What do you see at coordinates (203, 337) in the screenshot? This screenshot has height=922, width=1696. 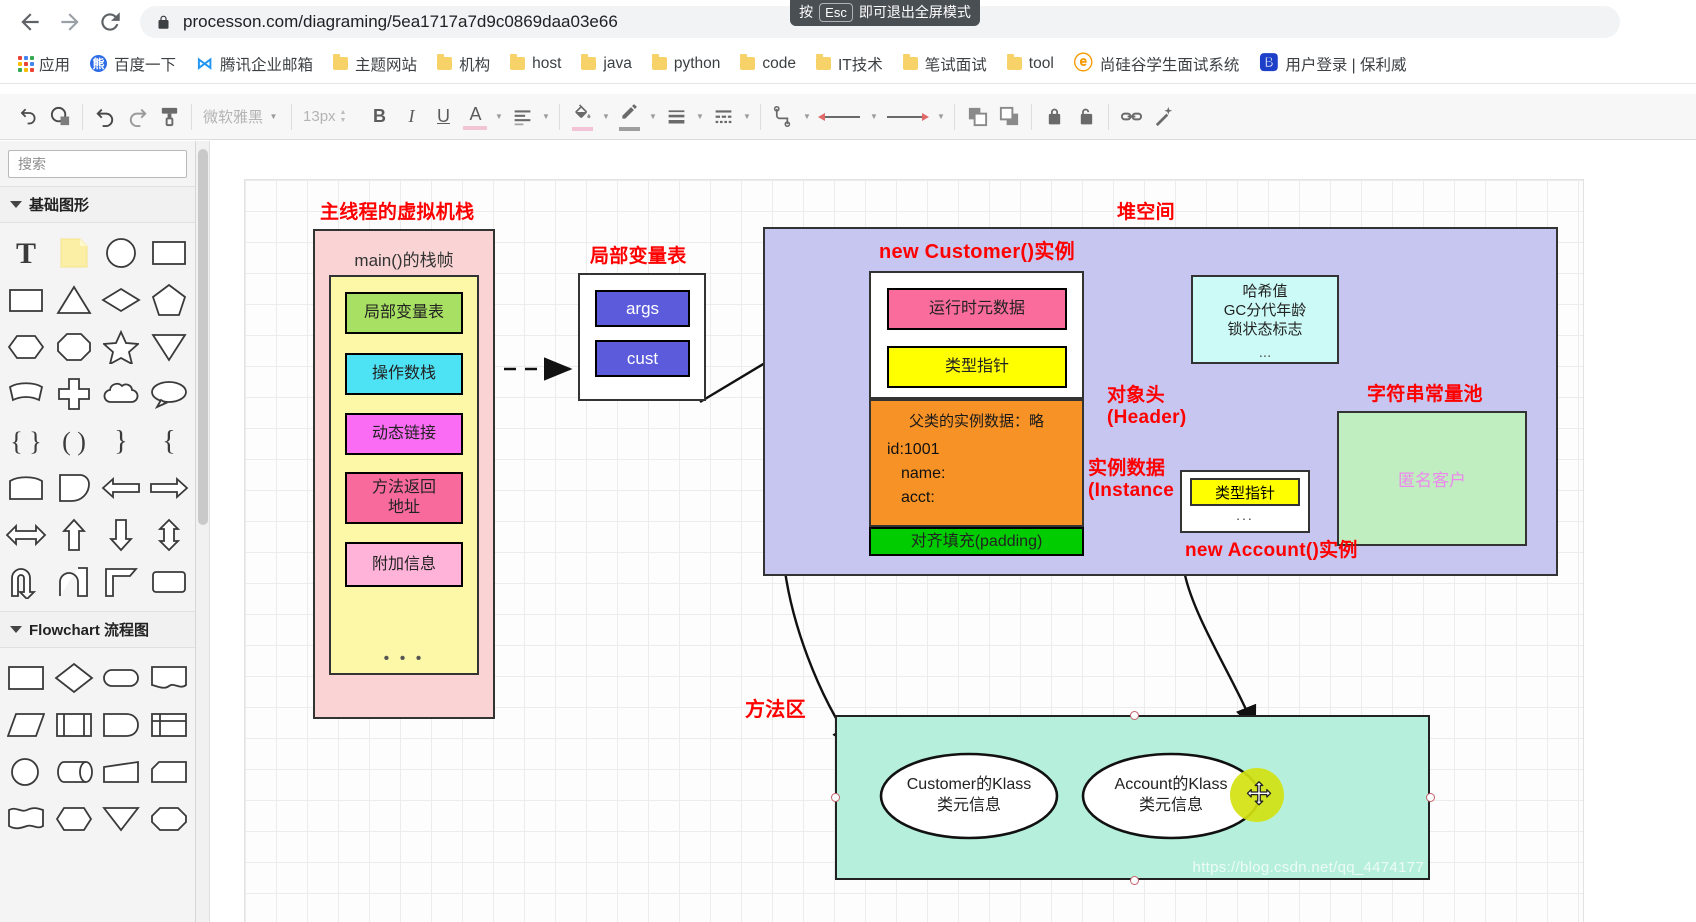 I see `scrollbar-thumb` at bounding box center [203, 337].